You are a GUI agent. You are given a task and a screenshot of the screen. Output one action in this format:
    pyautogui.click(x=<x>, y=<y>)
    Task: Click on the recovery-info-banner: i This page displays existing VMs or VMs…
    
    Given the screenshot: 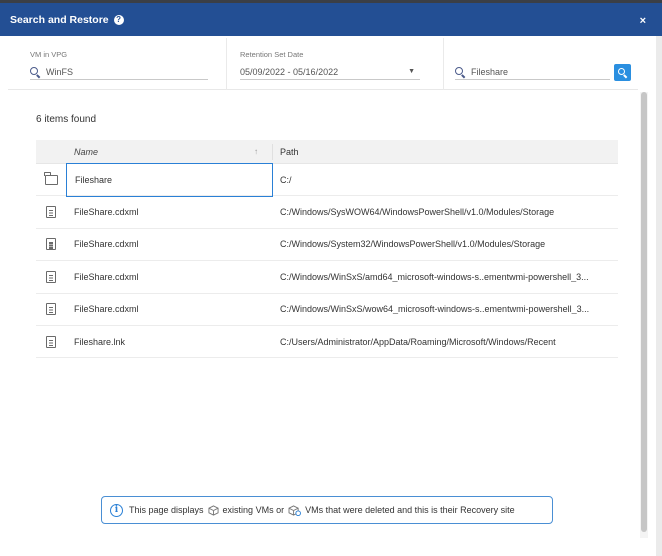 What is the action you would take?
    pyautogui.click(x=327, y=510)
    